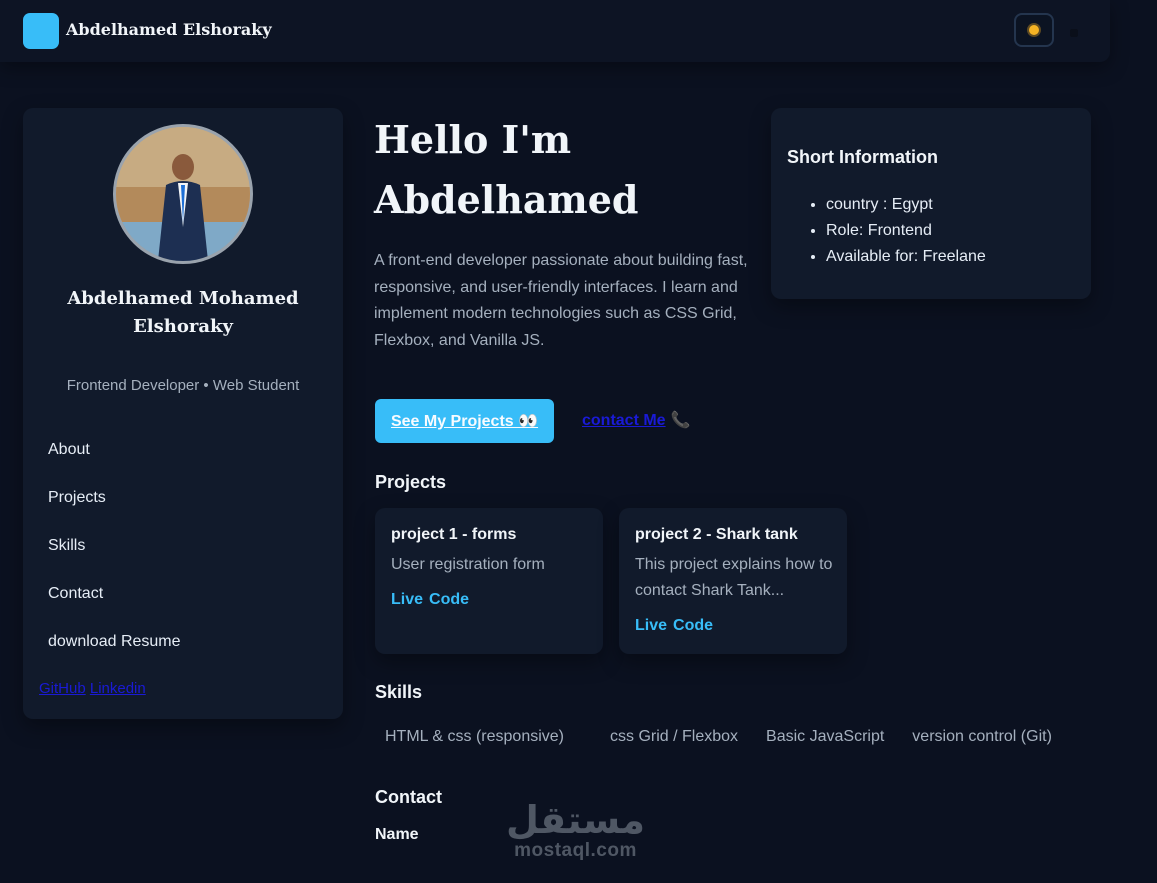 Image resolution: width=1157 pixels, height=883 pixels. What do you see at coordinates (408, 797) in the screenshot?
I see `contact-heading: Contact` at bounding box center [408, 797].